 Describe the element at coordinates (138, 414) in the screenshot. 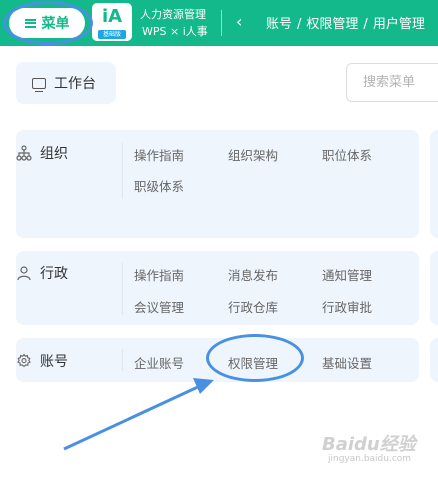

I see `annotation-arrow-icon` at that location.